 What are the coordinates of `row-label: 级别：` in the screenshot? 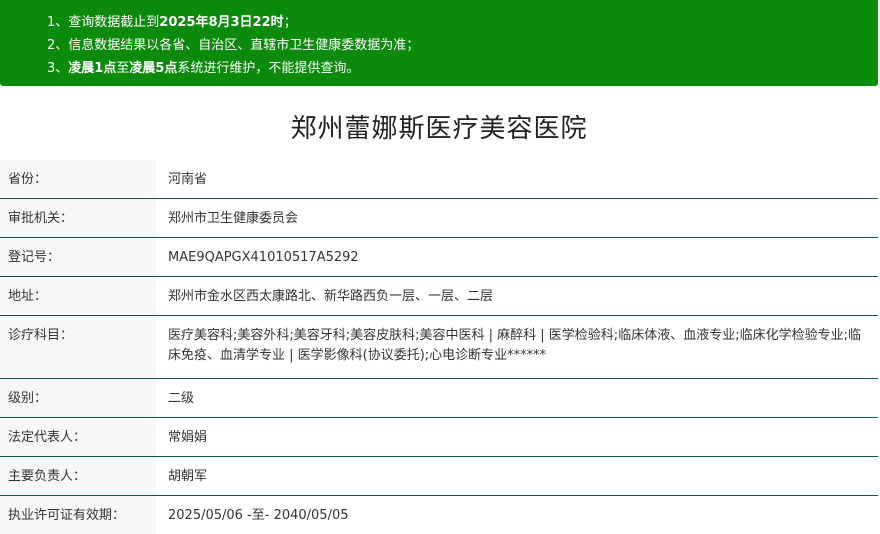 It's located at (78, 398).